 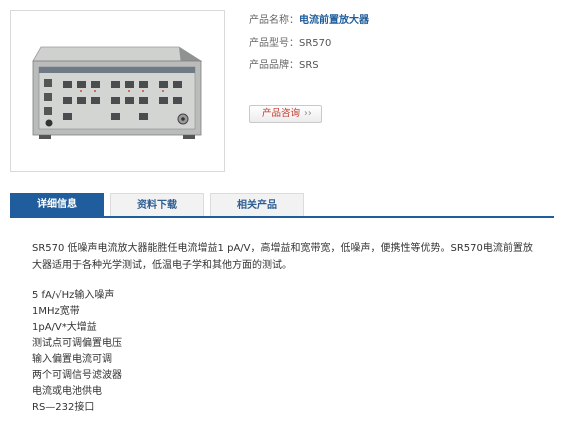 I want to click on product-model-value: SR570, so click(x=315, y=43).